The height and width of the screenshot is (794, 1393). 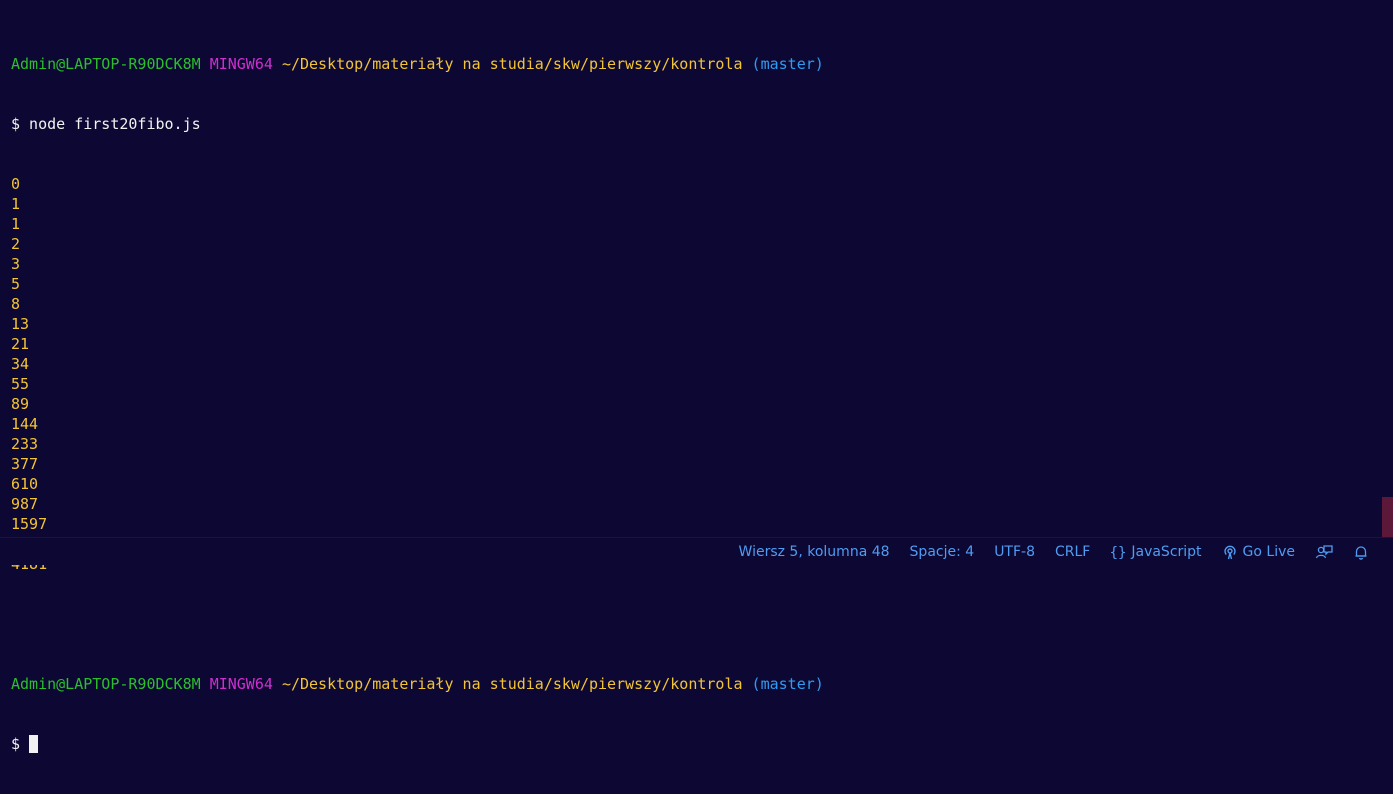 What do you see at coordinates (25, 464) in the screenshot?
I see `output-line: 377` at bounding box center [25, 464].